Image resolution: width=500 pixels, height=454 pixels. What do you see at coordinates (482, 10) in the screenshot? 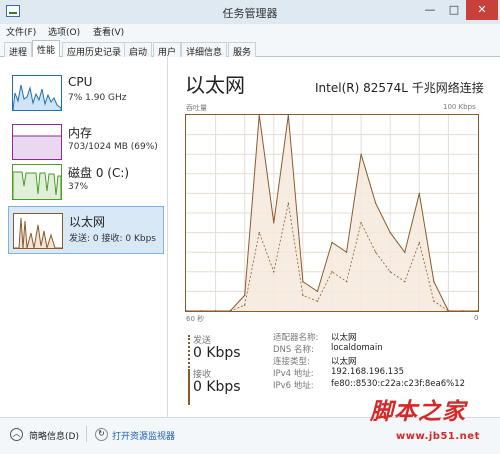
I see `close-button: ✕` at bounding box center [482, 10].